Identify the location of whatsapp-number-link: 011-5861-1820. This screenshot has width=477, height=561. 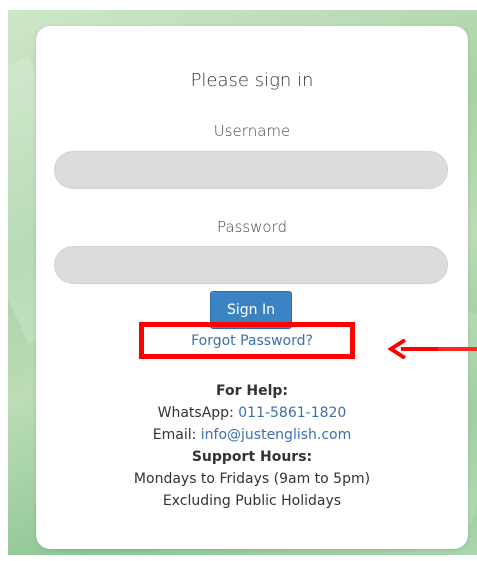
(292, 413).